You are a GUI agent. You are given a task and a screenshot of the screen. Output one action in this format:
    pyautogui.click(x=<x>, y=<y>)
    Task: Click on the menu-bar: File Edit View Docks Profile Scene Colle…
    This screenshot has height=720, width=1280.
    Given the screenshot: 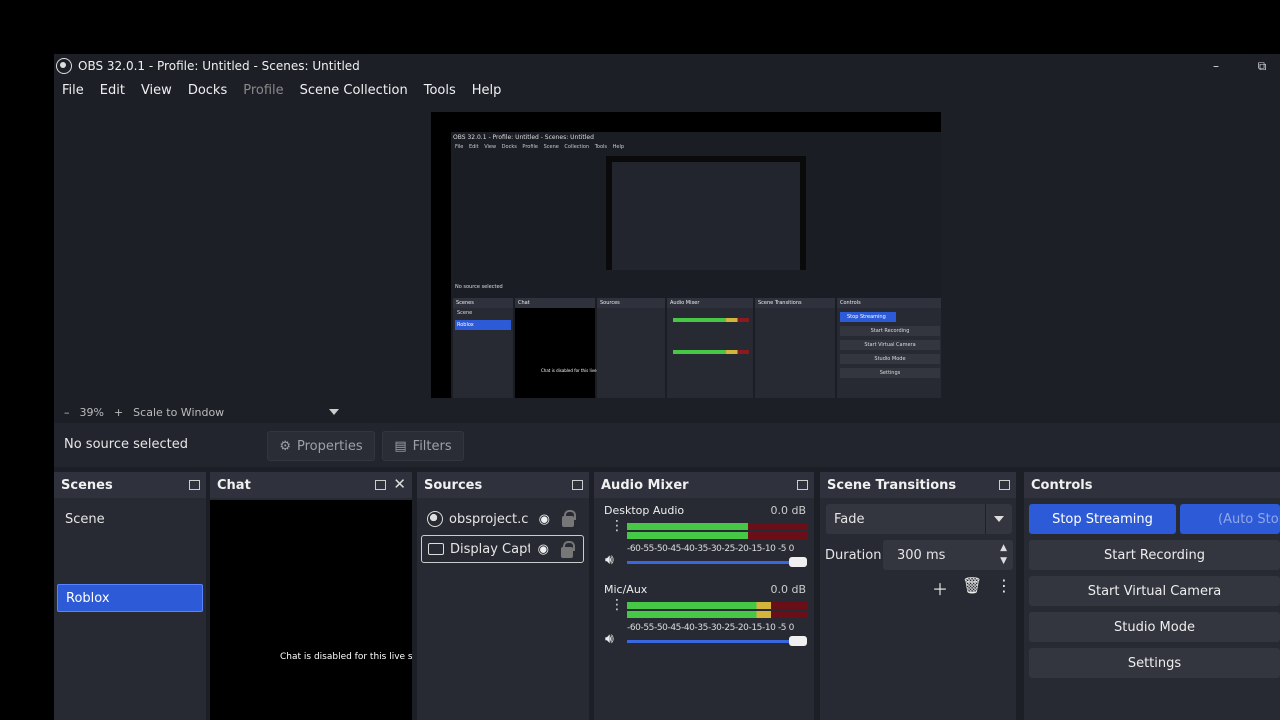 What is the action you would take?
    pyautogui.click(x=281, y=90)
    